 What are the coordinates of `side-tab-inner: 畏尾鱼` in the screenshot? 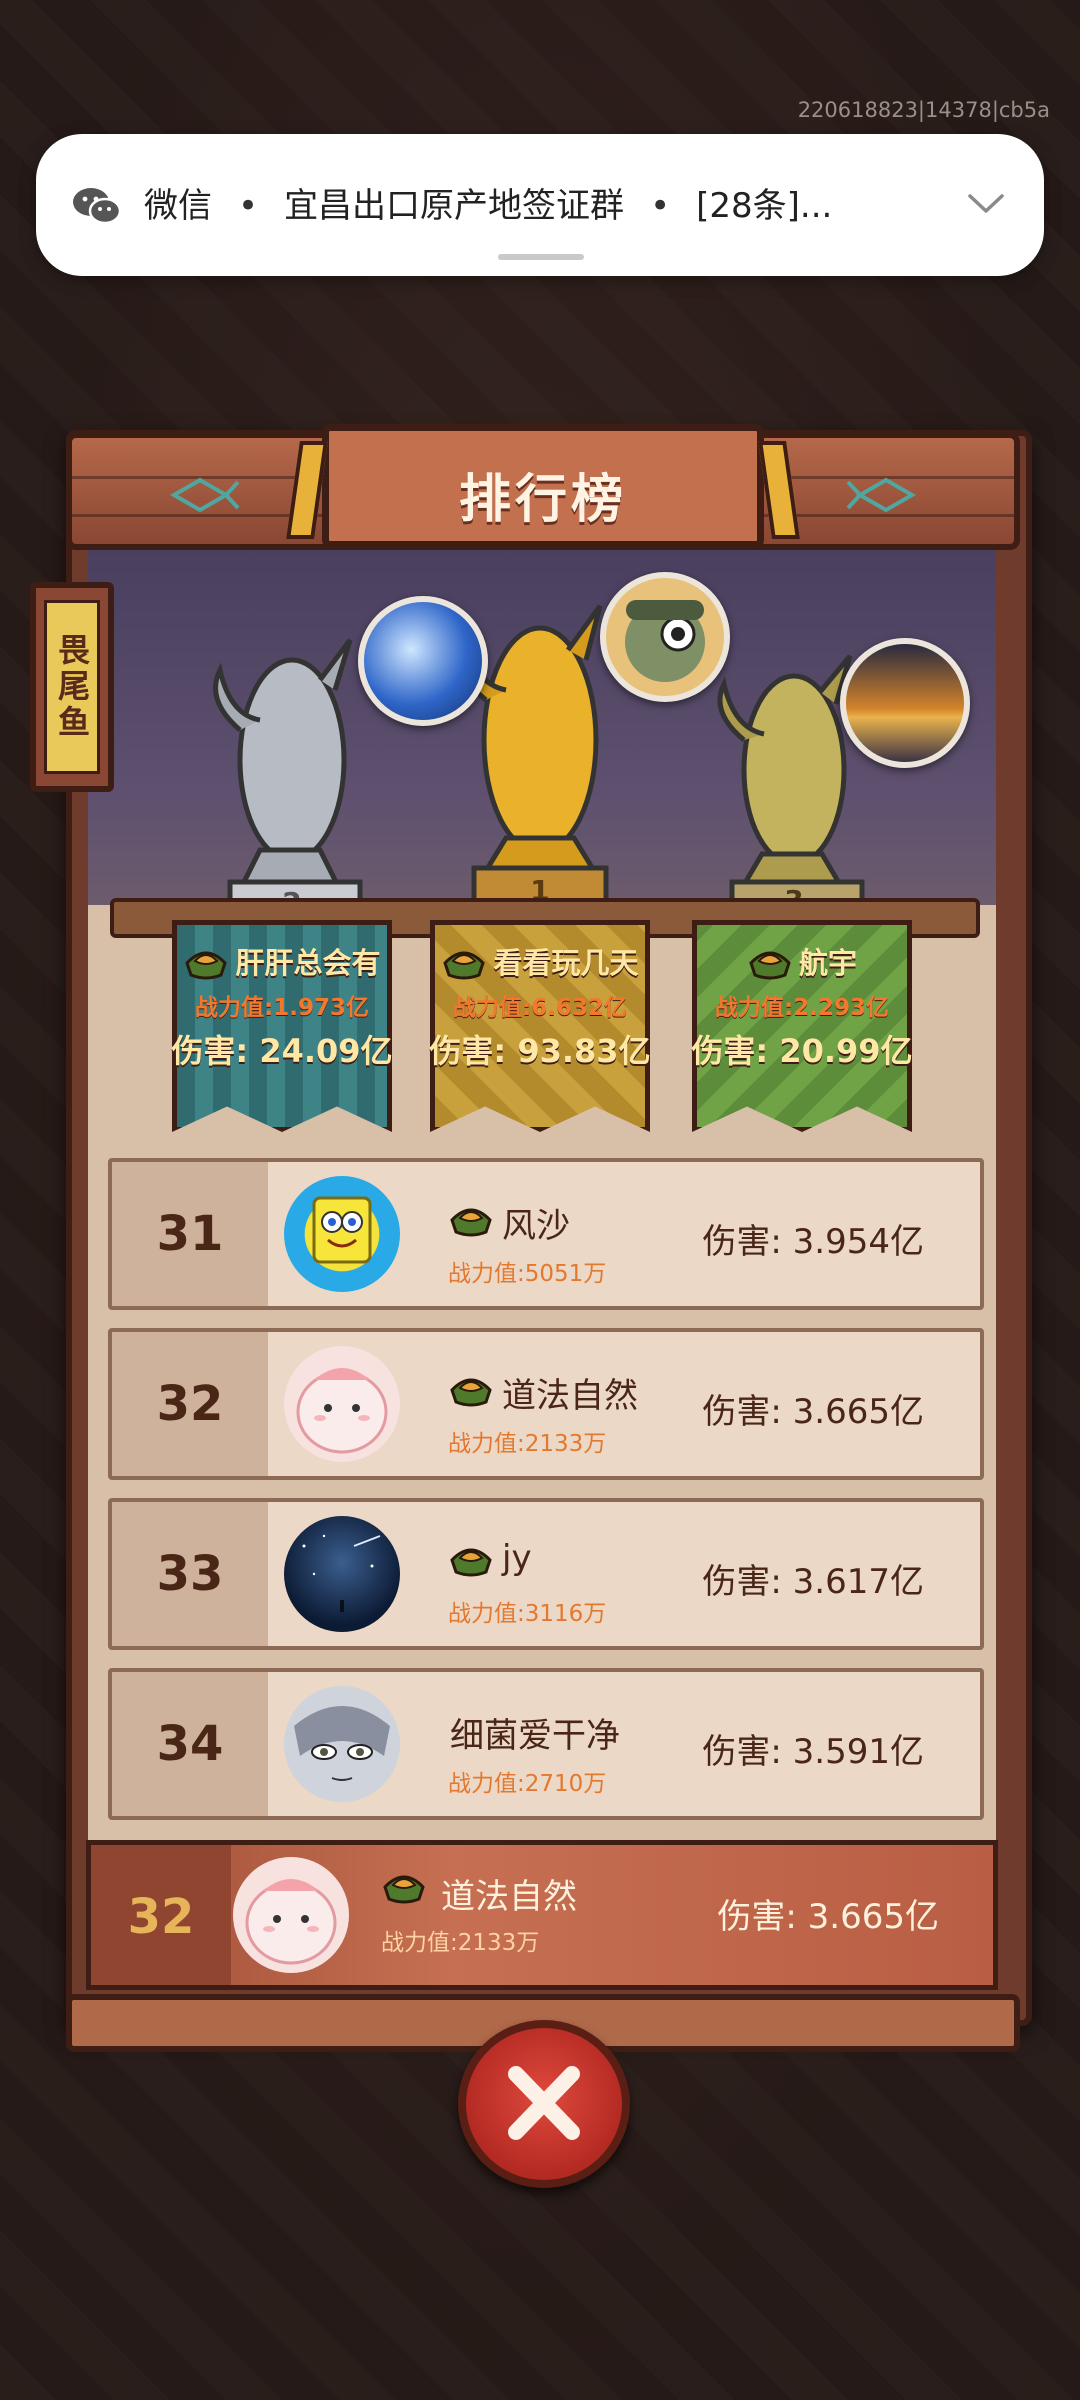 It's located at (72, 687).